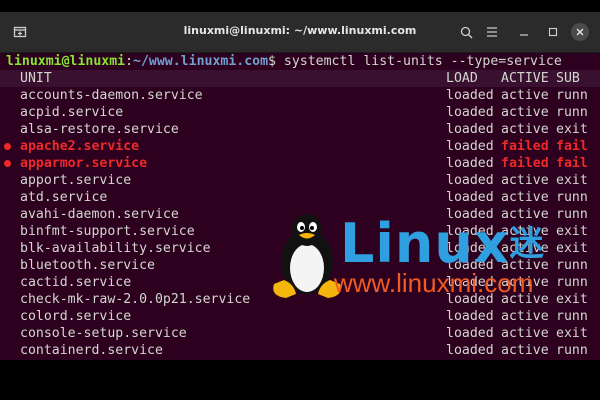 The image size is (600, 400). Describe the element at coordinates (76, 316) in the screenshot. I see `unit-cell: colord.service` at that location.